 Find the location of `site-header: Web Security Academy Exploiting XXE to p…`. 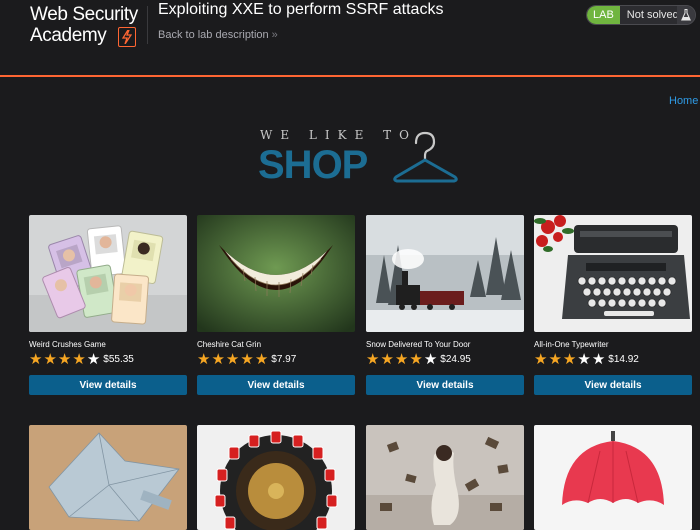

site-header: Web Security Academy Exploiting XXE to p… is located at coordinates (350, 38).